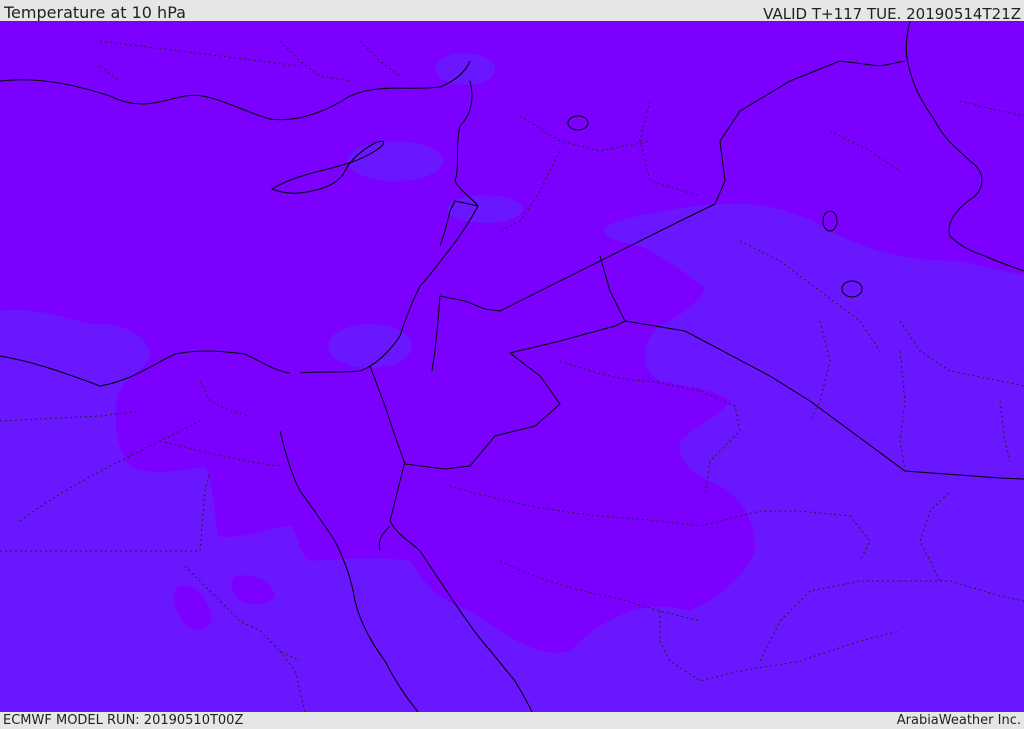 The width and height of the screenshot is (1024, 729). I want to click on cool-patch-cyprus, so click(395, 161).